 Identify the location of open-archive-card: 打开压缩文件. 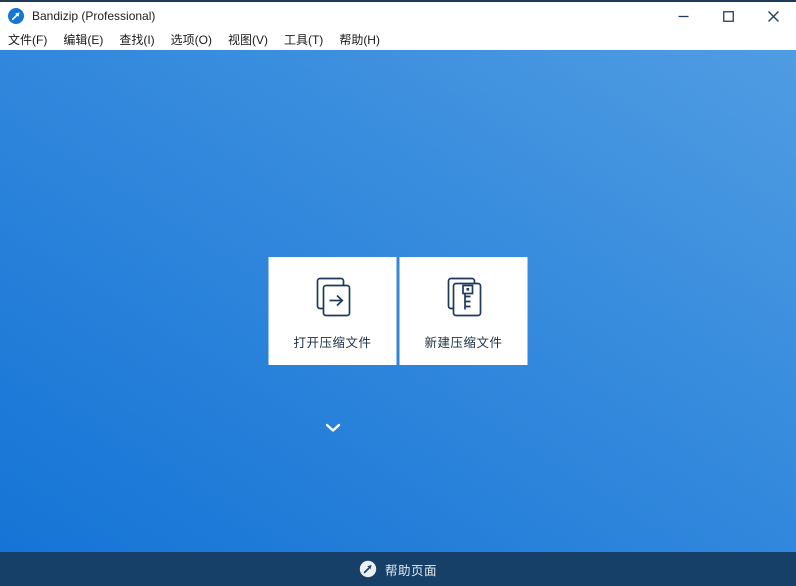
(332, 311).